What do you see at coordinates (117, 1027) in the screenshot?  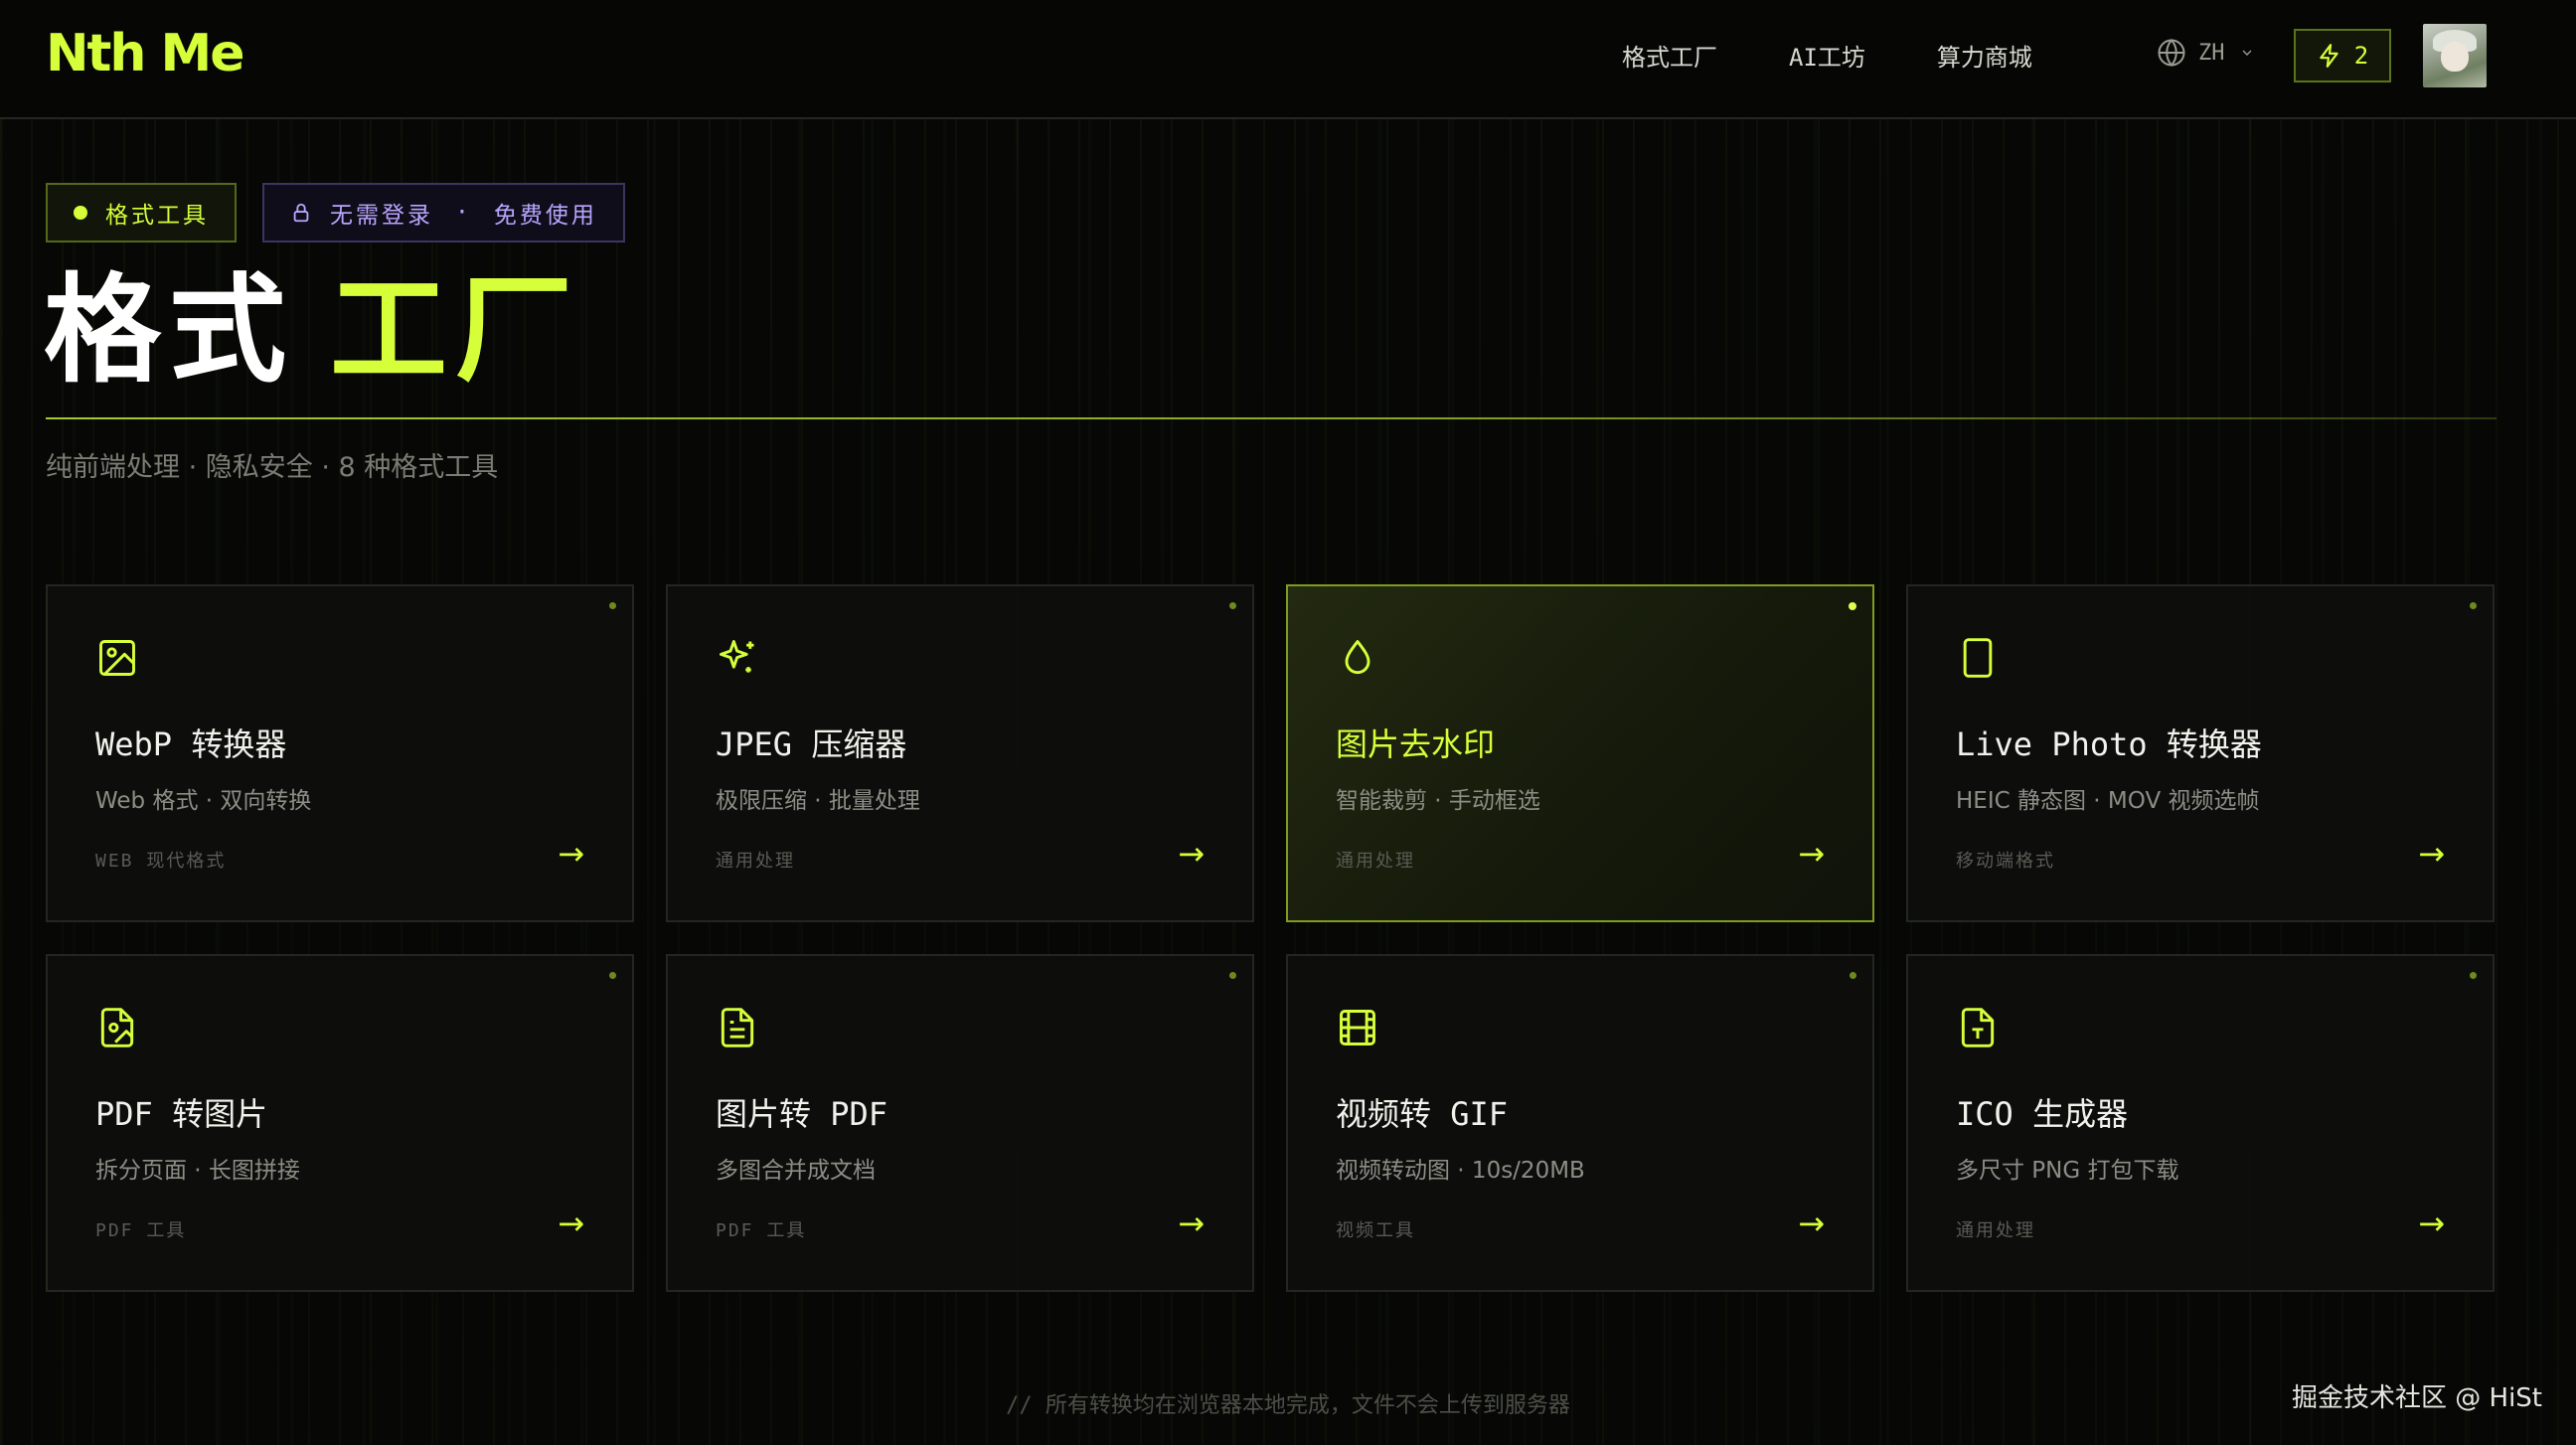 I see `file-image-icon` at bounding box center [117, 1027].